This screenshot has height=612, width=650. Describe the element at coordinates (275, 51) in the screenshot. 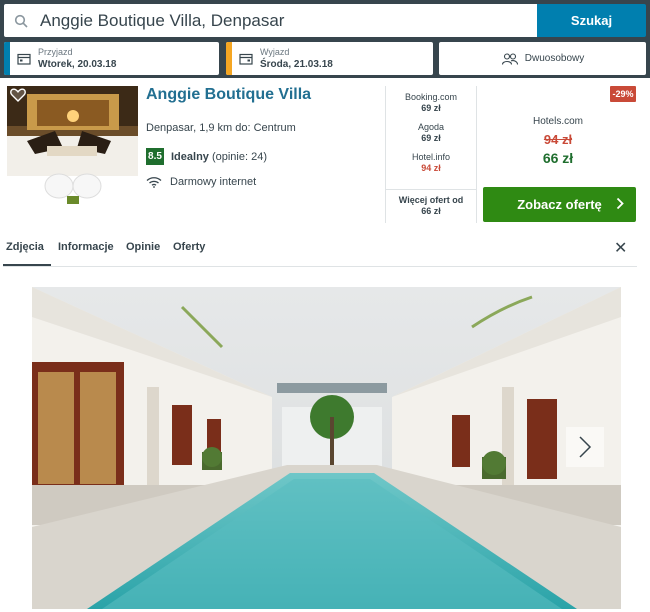

I see `checkout-label: Wyjazd` at that location.